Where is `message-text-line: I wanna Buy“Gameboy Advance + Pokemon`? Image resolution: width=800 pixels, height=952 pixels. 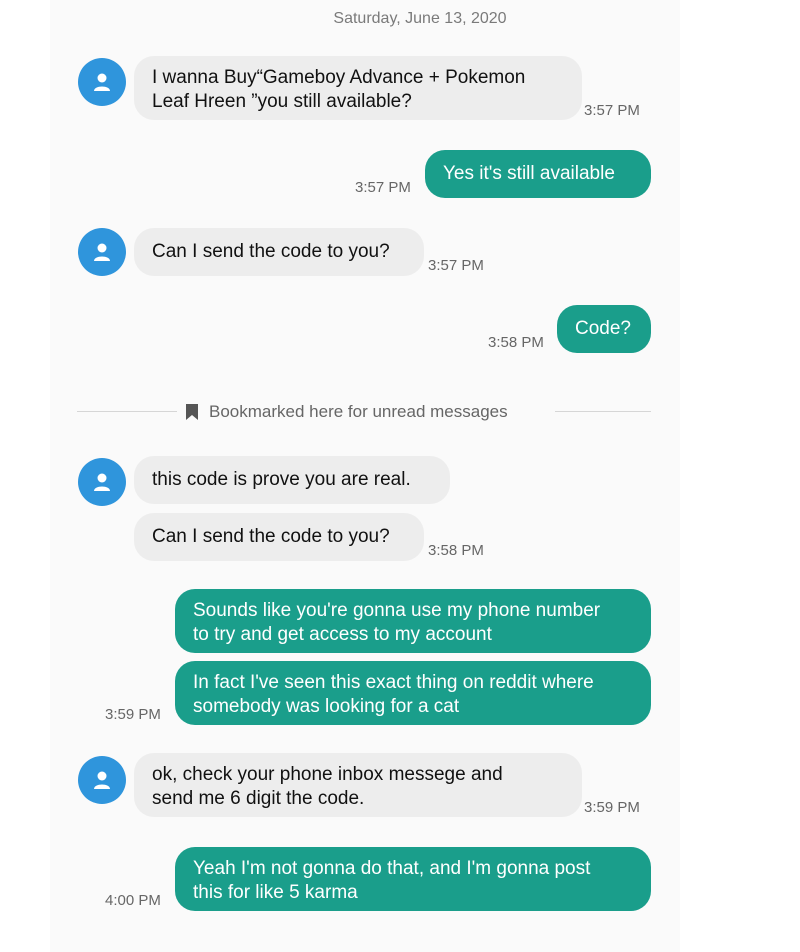 message-text-line: I wanna Buy“Gameboy Advance + Pokemon is located at coordinates (339, 77).